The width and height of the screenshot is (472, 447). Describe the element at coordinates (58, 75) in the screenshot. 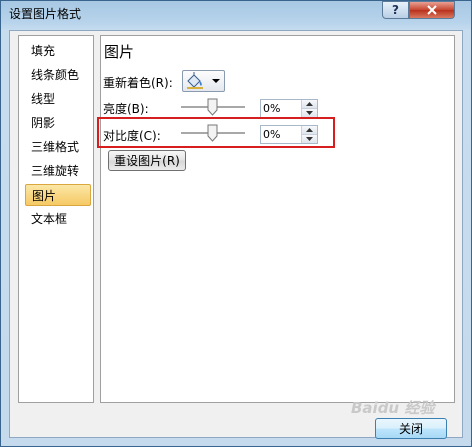

I see `nav-item-line-color: 线条颜色` at that location.